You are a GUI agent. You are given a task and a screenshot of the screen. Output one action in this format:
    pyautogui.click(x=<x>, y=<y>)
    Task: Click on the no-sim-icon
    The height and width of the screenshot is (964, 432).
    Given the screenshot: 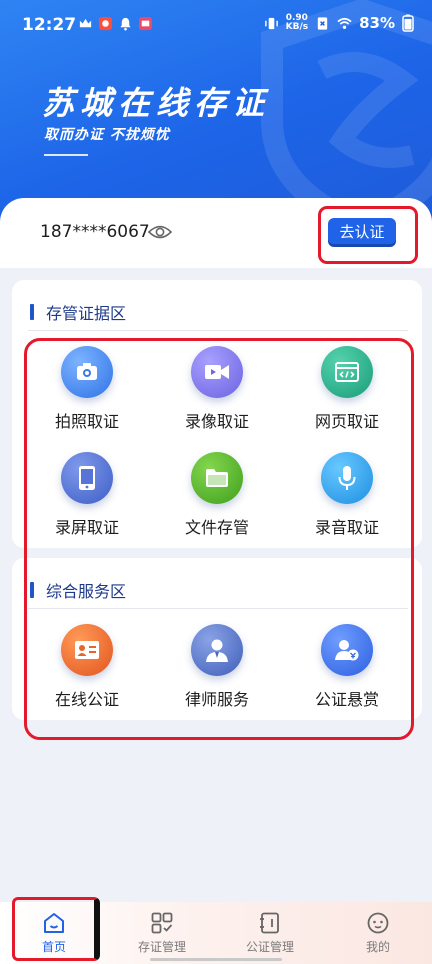 What is the action you would take?
    pyautogui.click(x=322, y=23)
    